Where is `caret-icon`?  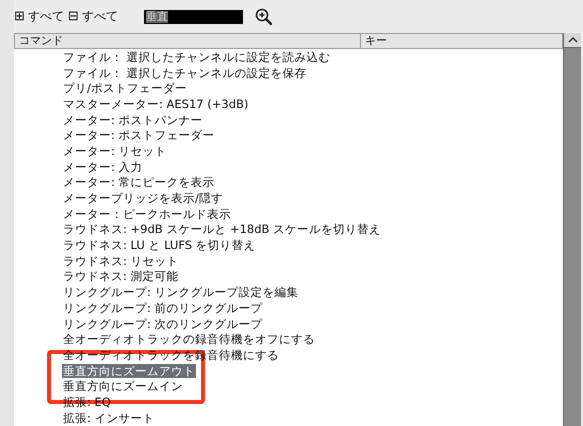 caret-icon is located at coordinates (573, 40).